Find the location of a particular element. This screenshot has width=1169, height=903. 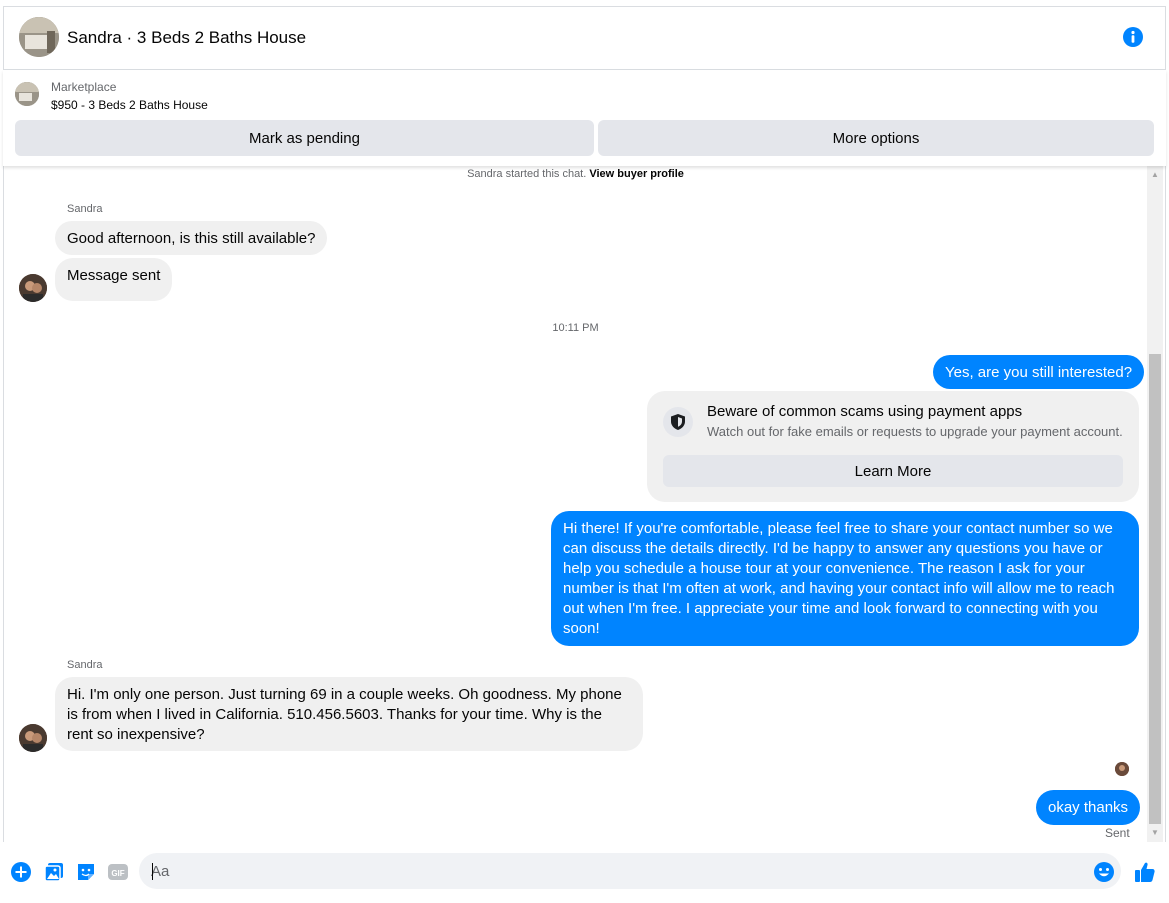

listing-source: Marketplace is located at coordinates (84, 87).